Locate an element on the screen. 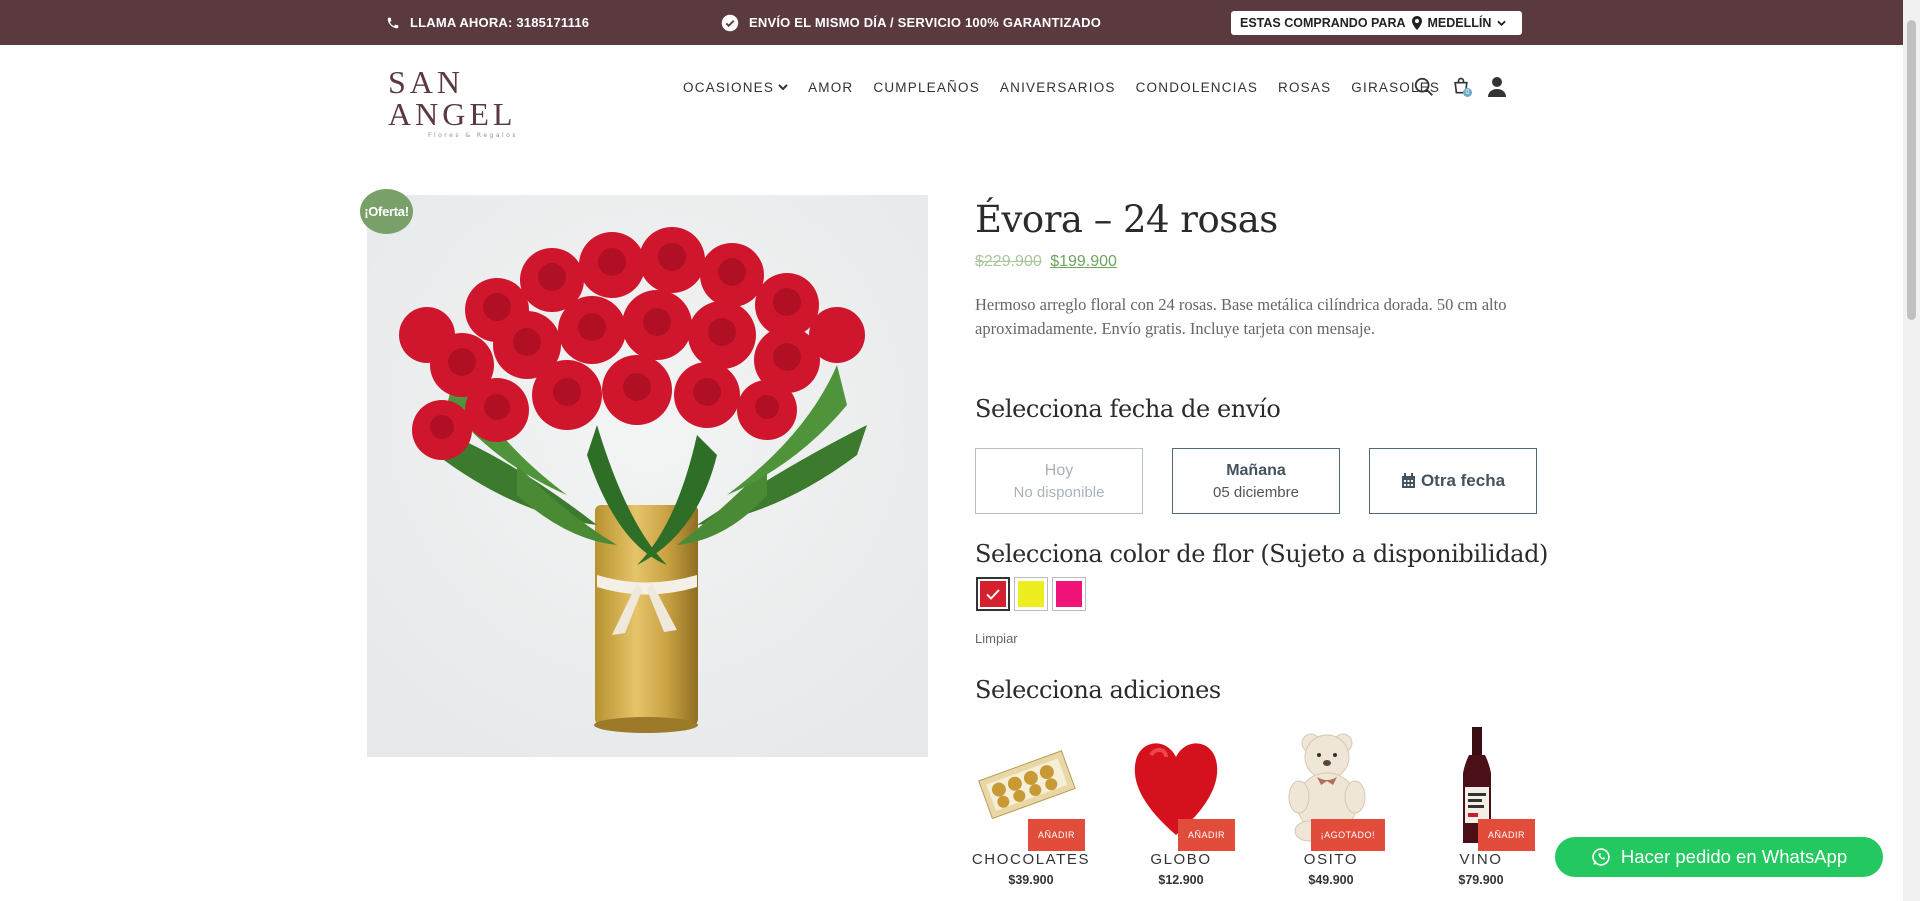 Image resolution: width=1920 pixels, height=901 pixels. globo-image: AÑADIR is located at coordinates (1178, 788).